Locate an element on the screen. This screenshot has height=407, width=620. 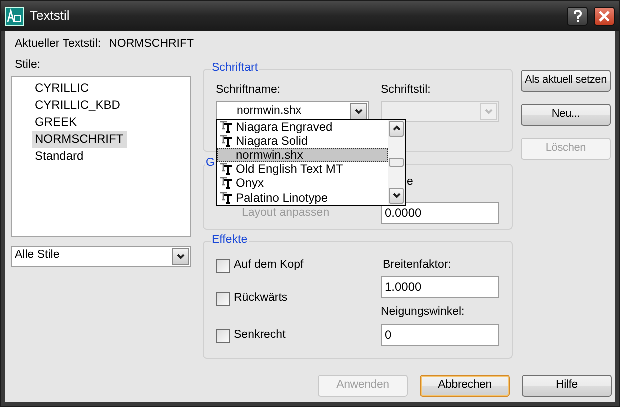
close-button is located at coordinates (604, 16).